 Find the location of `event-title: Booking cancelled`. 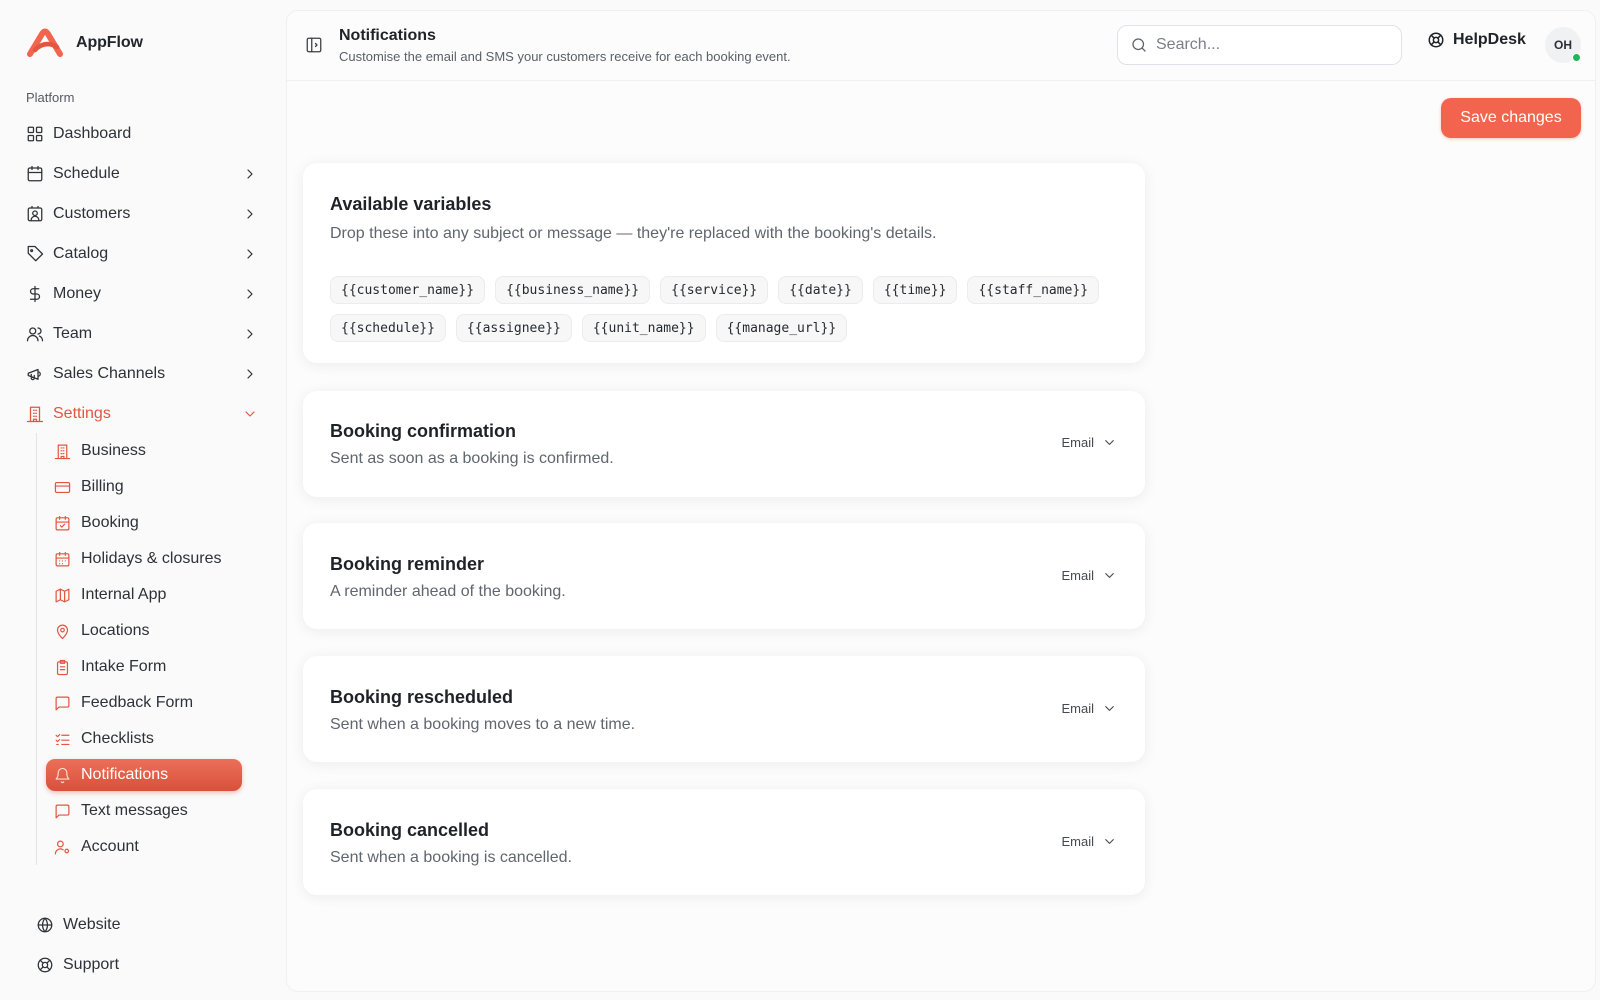

event-title: Booking cancelled is located at coordinates (410, 830).